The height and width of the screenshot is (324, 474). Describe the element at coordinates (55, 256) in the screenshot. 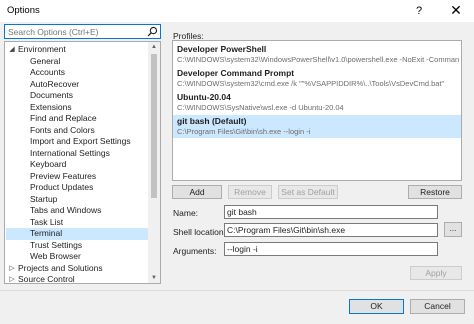

I see `tree-item-label: Web Browser` at that location.